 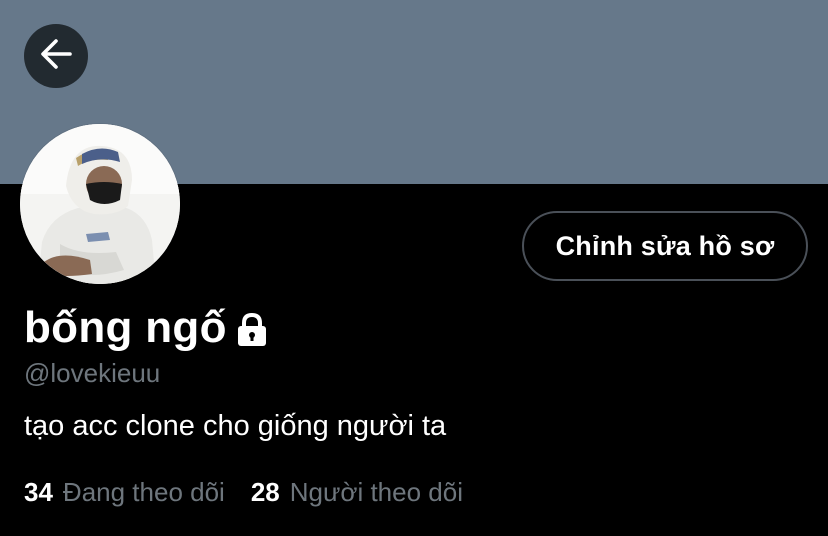 I want to click on edit-profile-button: Chỉnh sửa hồ sơ, so click(x=665, y=246).